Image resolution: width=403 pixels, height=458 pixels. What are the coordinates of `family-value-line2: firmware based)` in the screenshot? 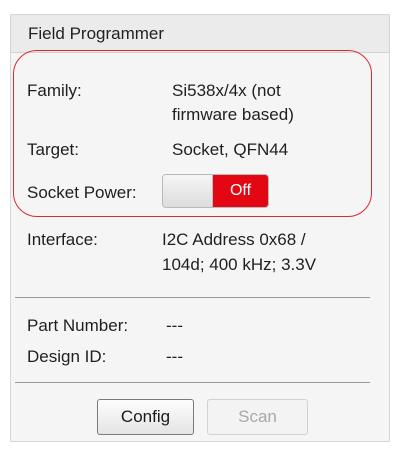 It's located at (233, 114).